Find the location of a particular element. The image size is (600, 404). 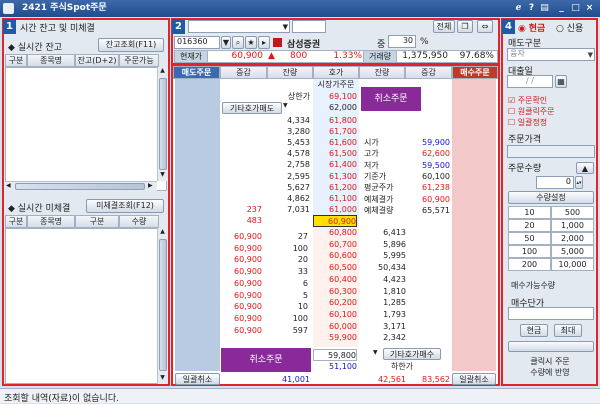

cancel-order-button-top: 취소주문 is located at coordinates (391, 99).